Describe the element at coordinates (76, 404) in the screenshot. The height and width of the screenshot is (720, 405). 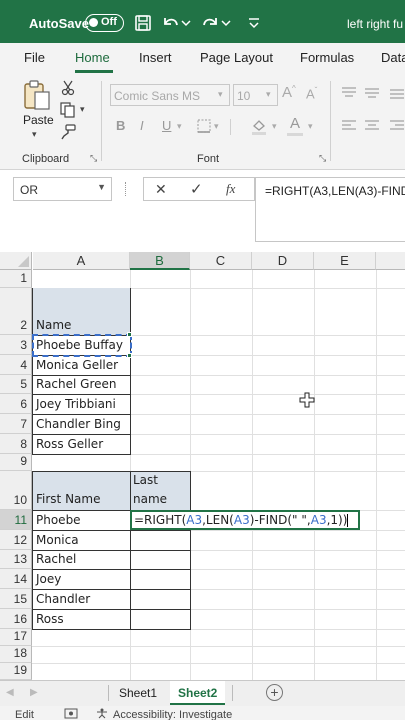
I see `cell-a6: Joey Tribbiani` at that location.